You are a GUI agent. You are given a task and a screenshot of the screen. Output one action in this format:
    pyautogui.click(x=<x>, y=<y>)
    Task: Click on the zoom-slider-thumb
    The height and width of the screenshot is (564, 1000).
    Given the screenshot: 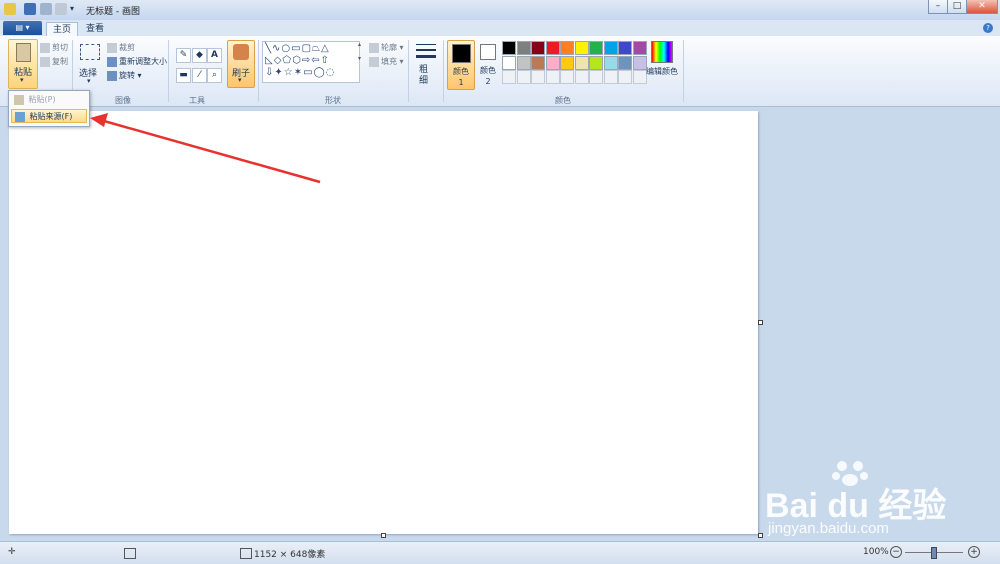 What is the action you would take?
    pyautogui.click(x=934, y=553)
    